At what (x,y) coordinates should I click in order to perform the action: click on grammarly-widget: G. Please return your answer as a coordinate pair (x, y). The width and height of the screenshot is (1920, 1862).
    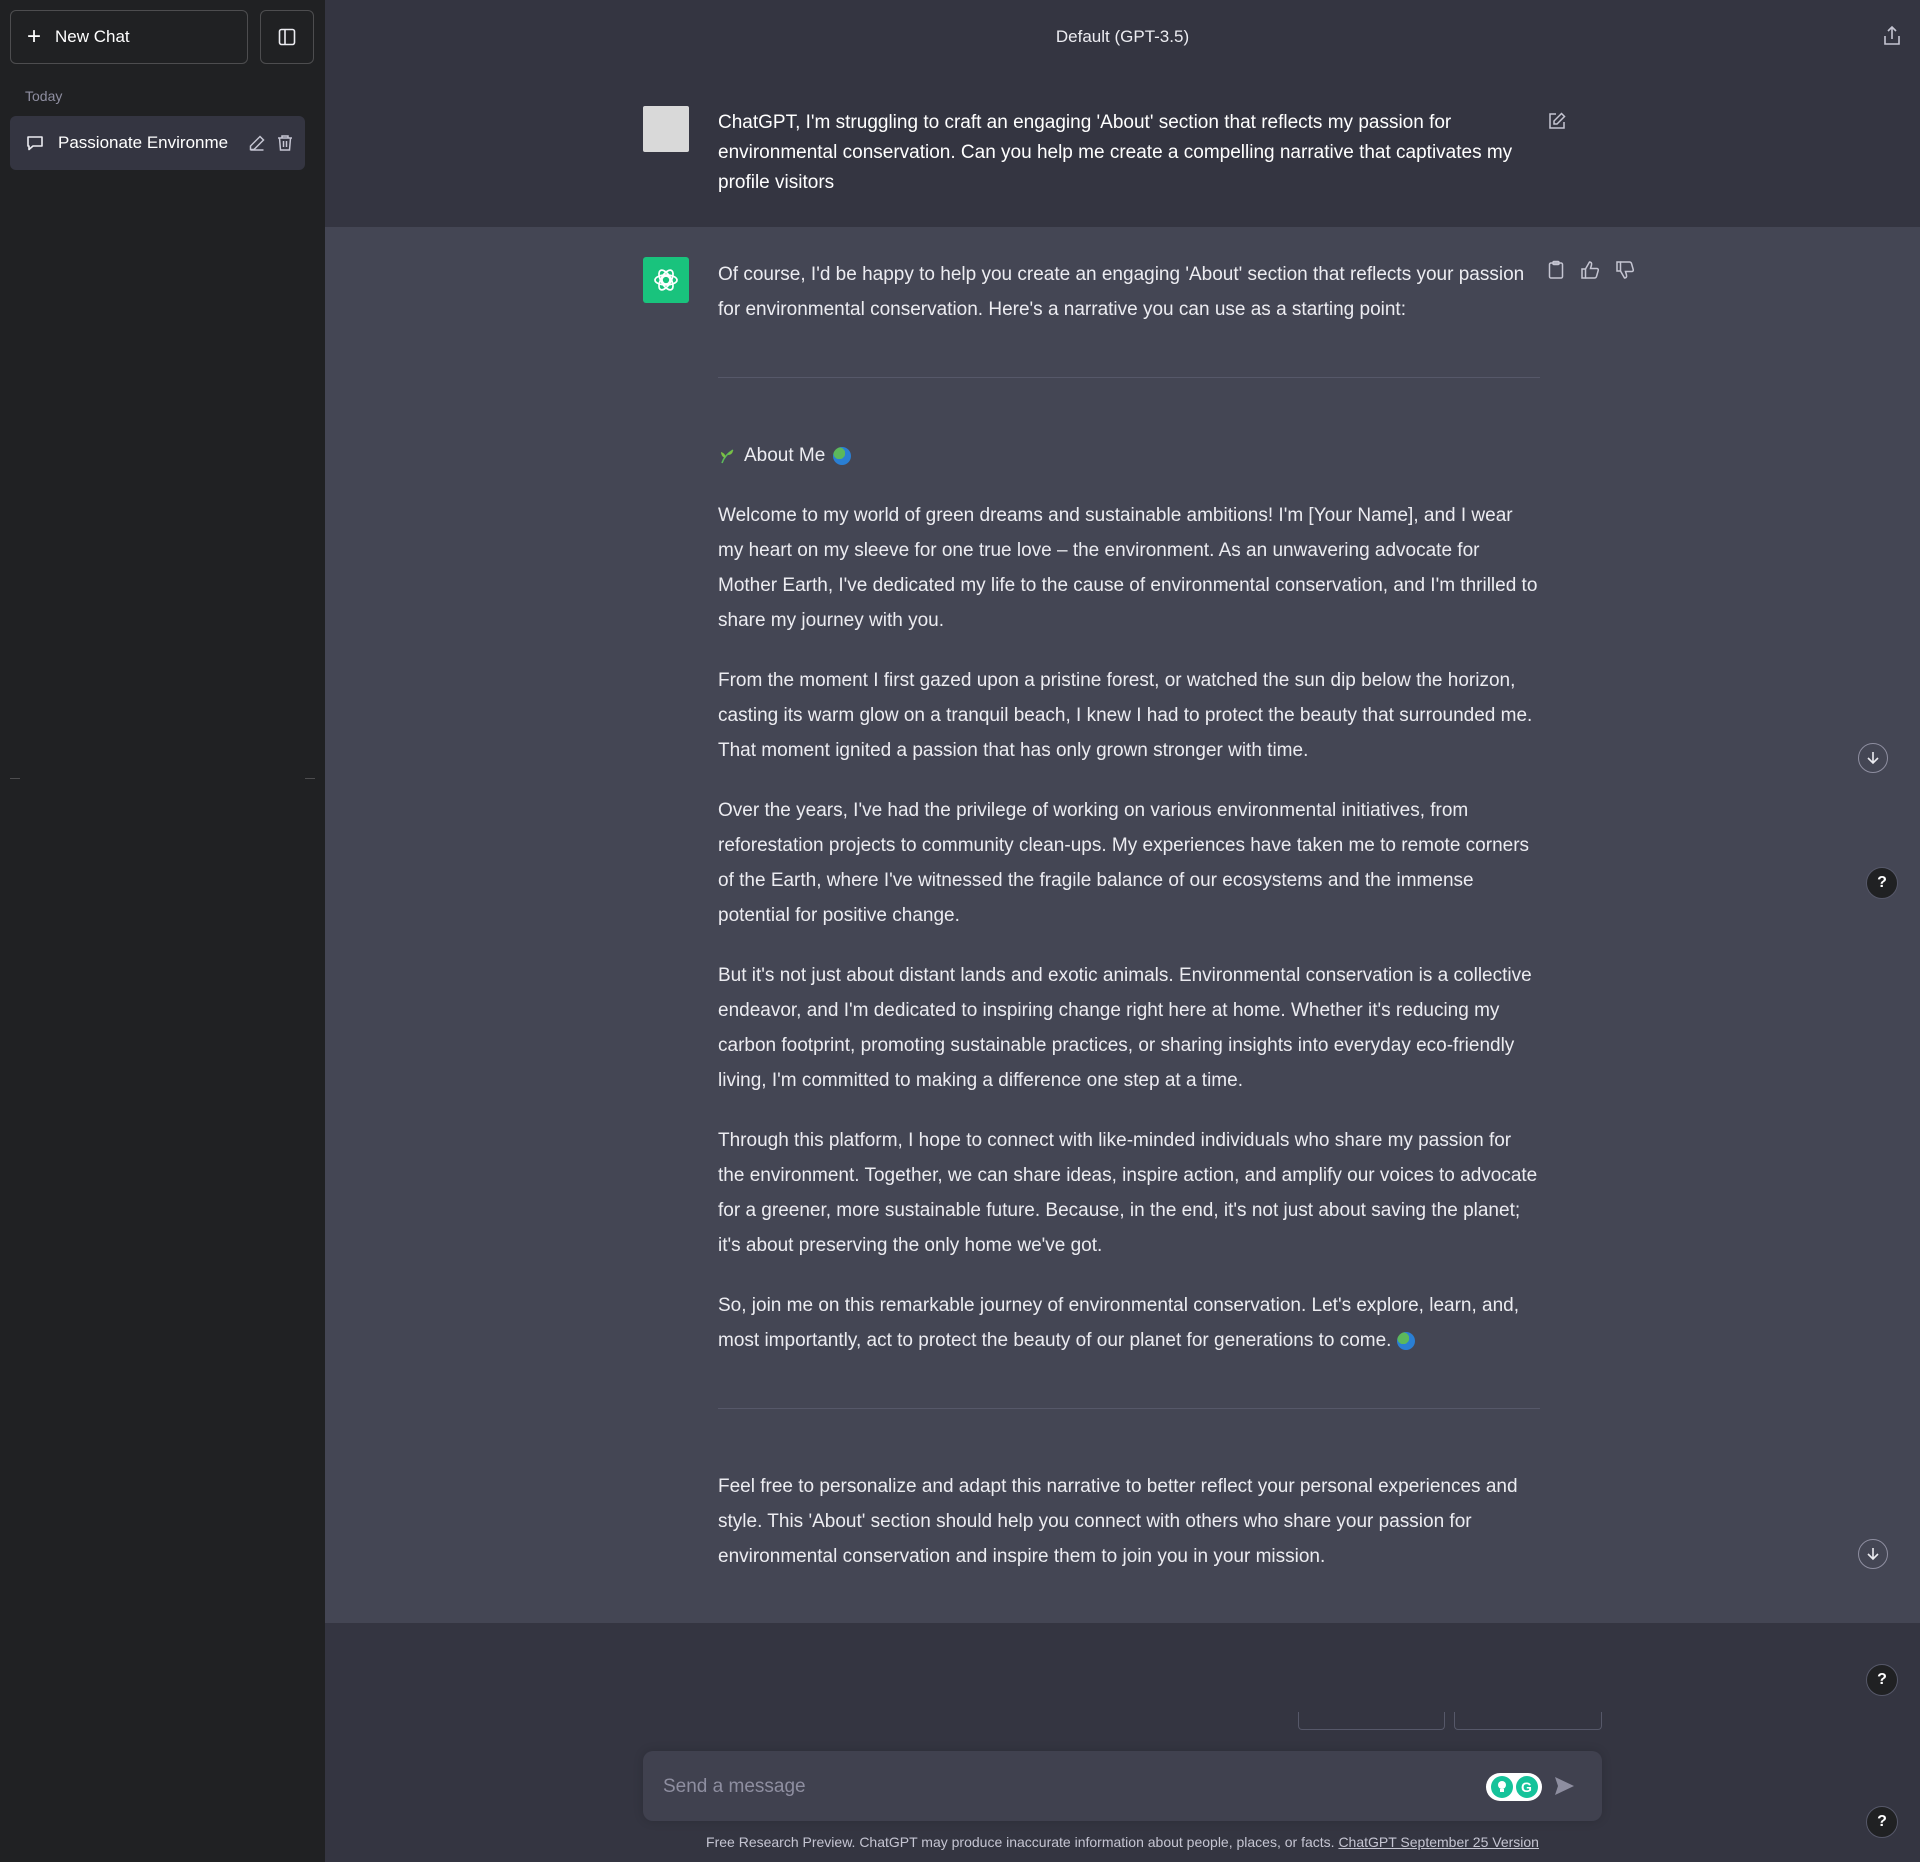
    Looking at the image, I should click on (1514, 1787).